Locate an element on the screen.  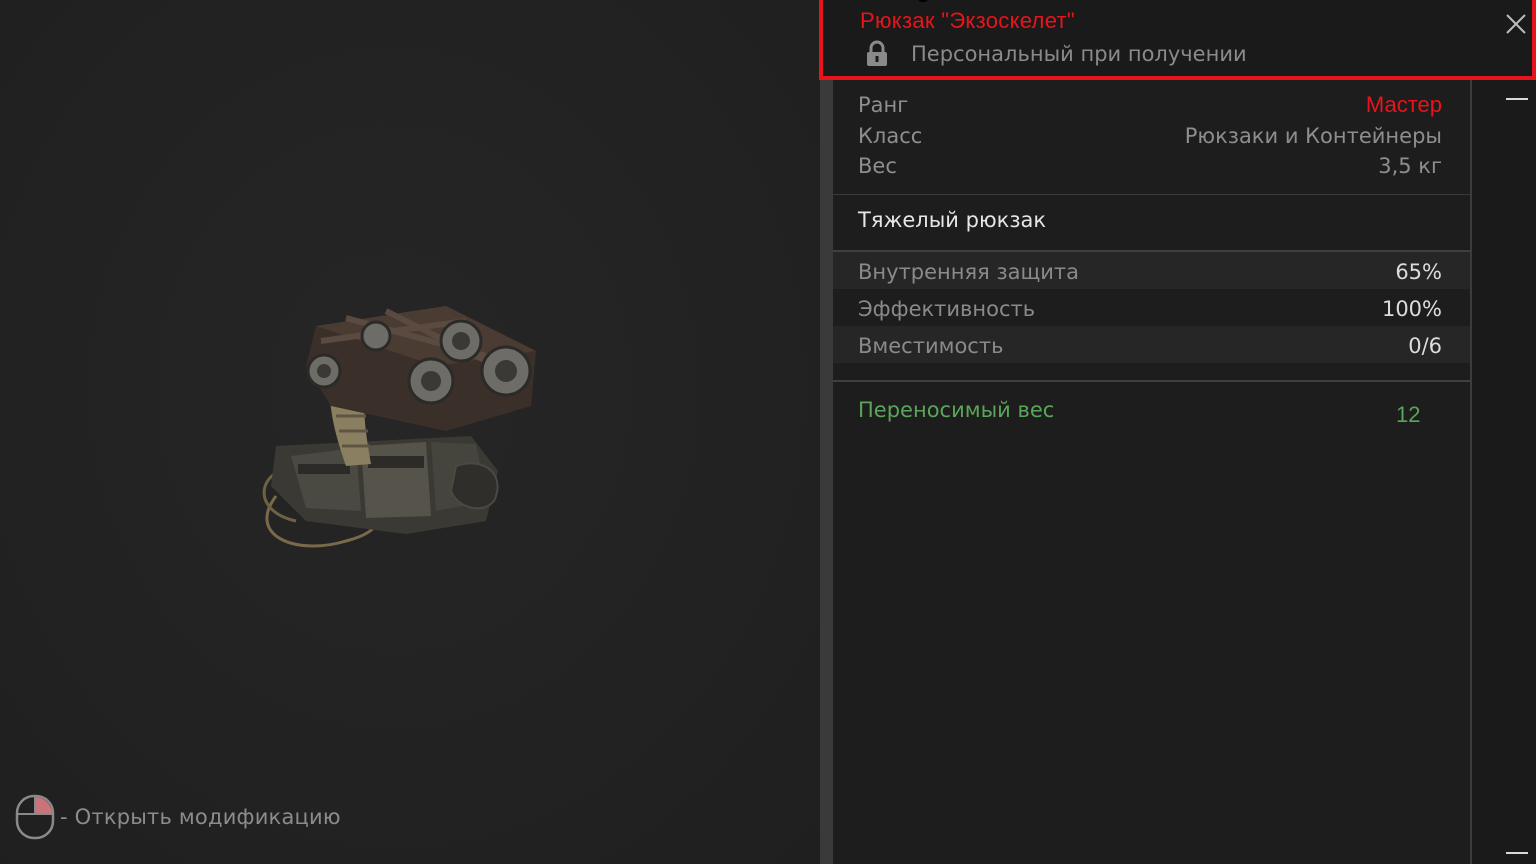
stat-label: Вместимость is located at coordinates (931, 346).